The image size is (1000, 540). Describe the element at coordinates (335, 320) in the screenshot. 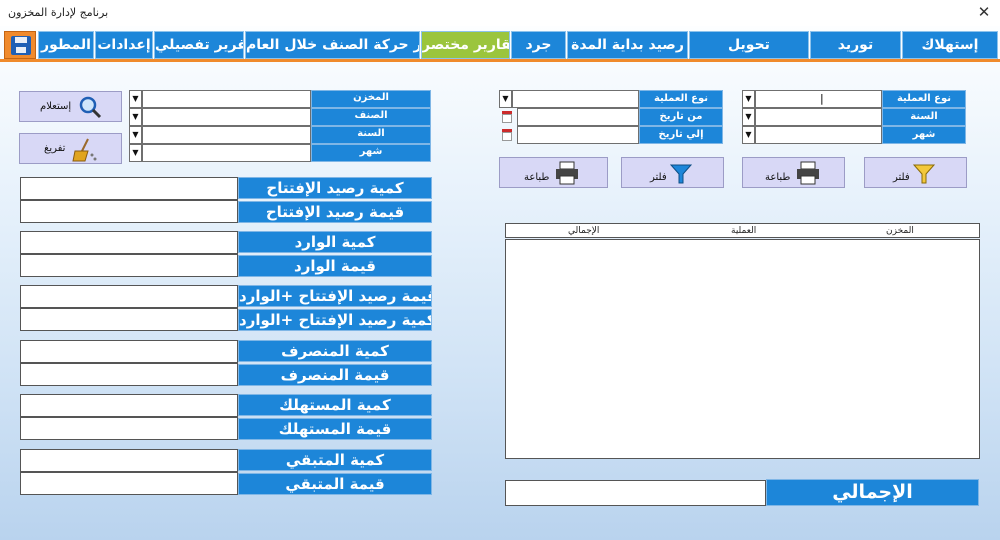

I see `opening-plus-incoming-qty-label: كمية رصيد الإفتتاح +الوارد` at that location.